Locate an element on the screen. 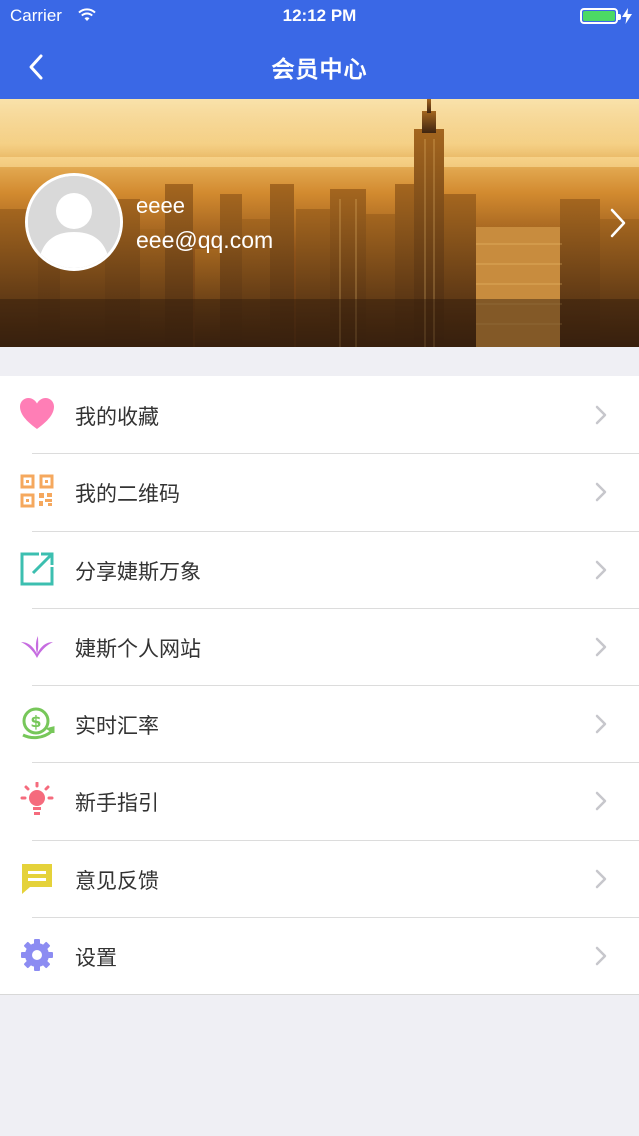 Image resolution: width=639 pixels, height=1136 pixels. menu-item-settings: 设置 is located at coordinates (319, 955).